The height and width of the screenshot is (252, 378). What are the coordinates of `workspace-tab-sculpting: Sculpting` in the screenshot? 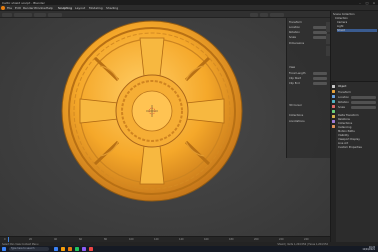 It's located at (65, 8).